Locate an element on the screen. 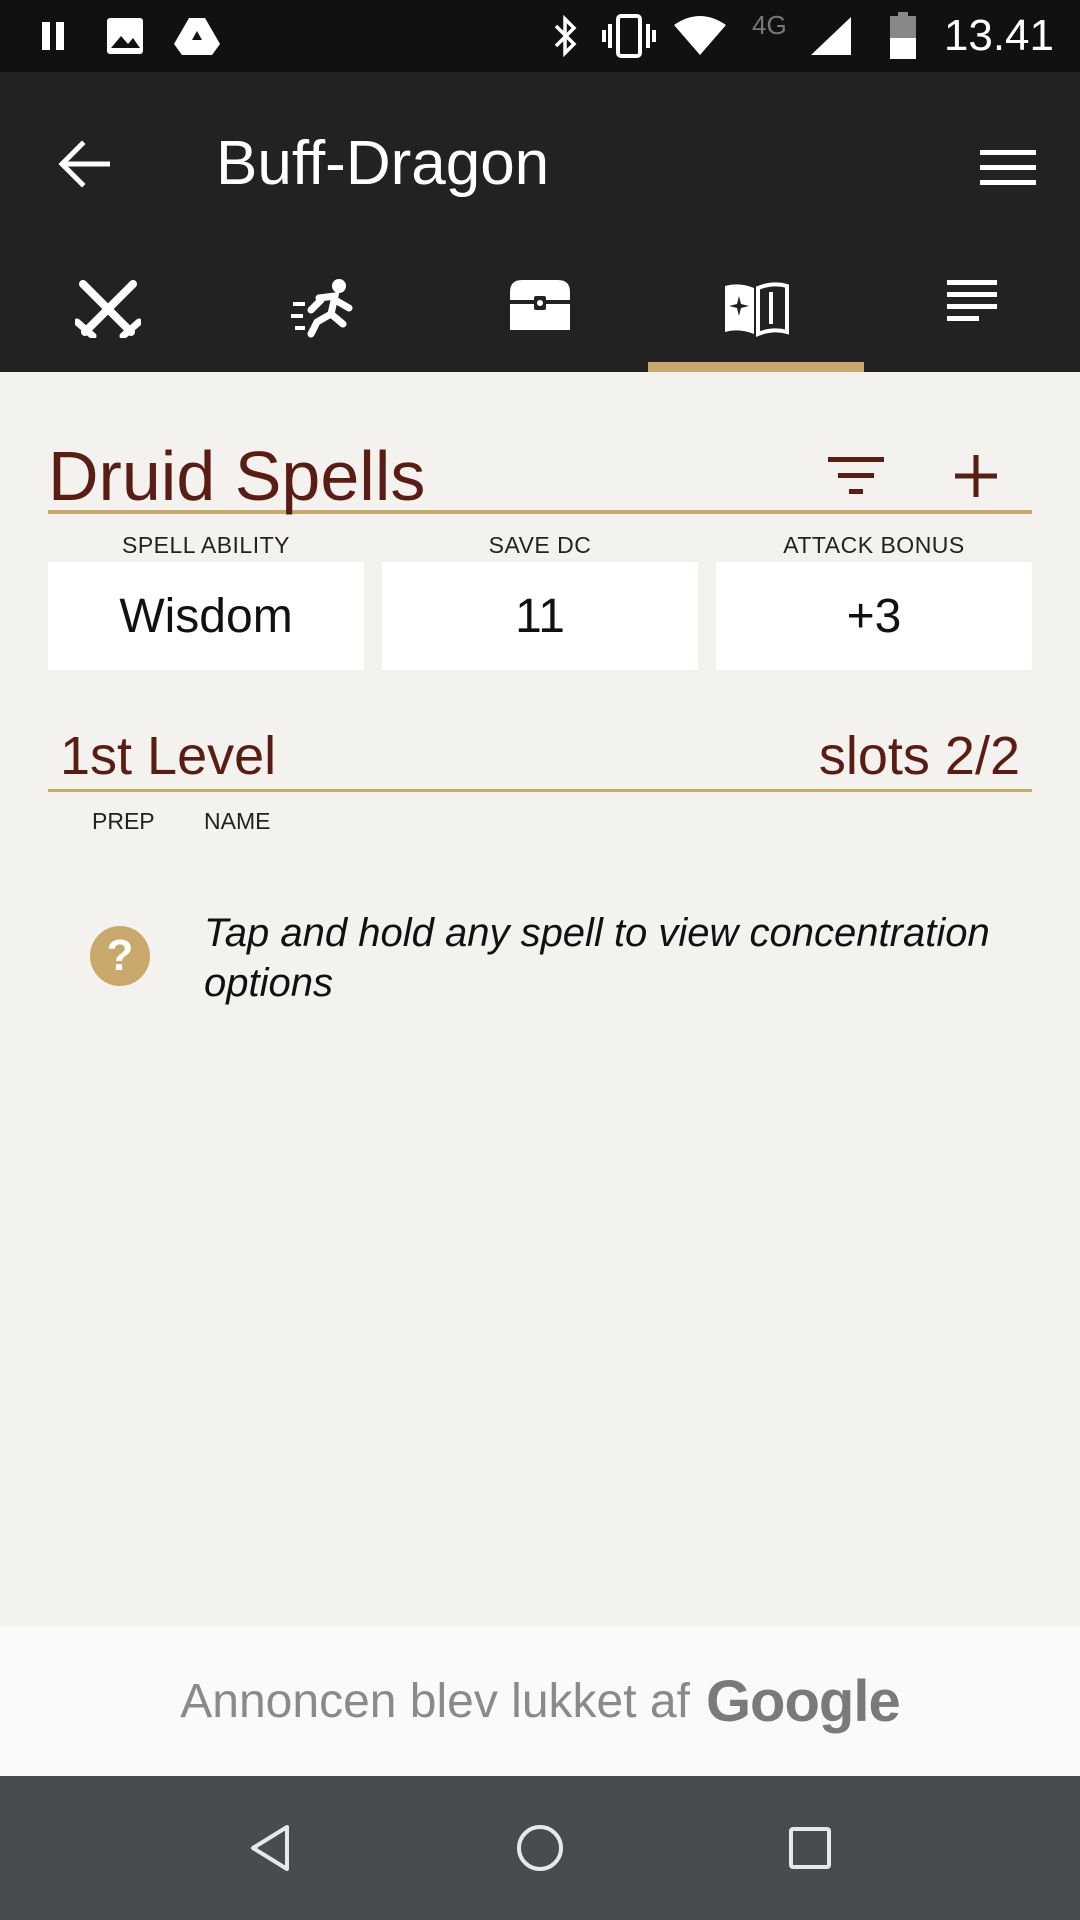 The width and height of the screenshot is (1080, 1920). crossed-swords-icon is located at coordinates (108, 309).